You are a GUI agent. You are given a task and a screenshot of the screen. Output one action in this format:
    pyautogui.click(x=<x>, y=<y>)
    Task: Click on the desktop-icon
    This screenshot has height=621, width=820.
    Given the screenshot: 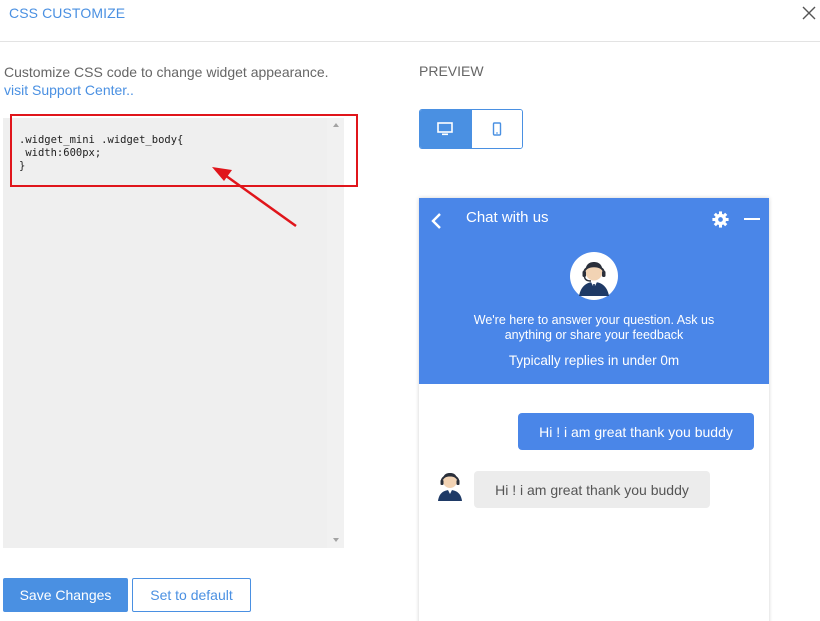 What is the action you would take?
    pyautogui.click(x=445, y=129)
    